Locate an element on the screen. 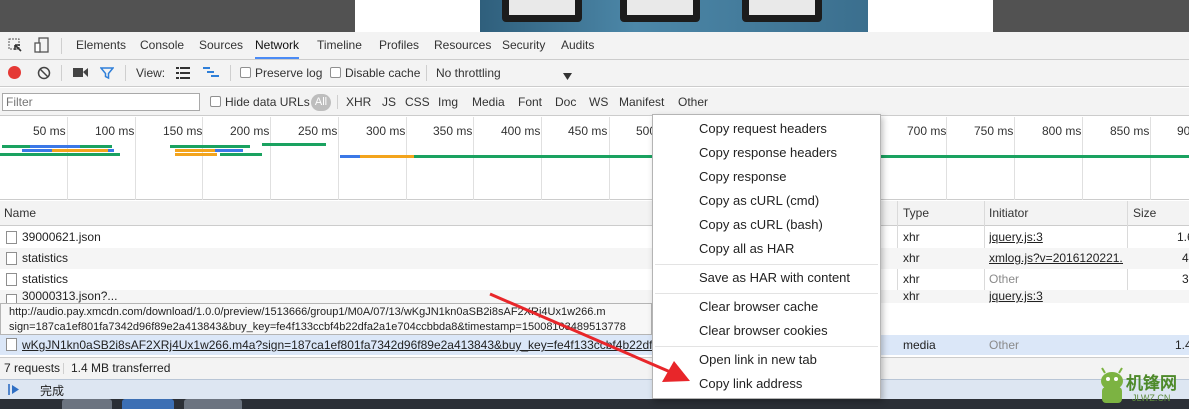  table-row: statistics xhr Other 3 is located at coordinates (594, 279).